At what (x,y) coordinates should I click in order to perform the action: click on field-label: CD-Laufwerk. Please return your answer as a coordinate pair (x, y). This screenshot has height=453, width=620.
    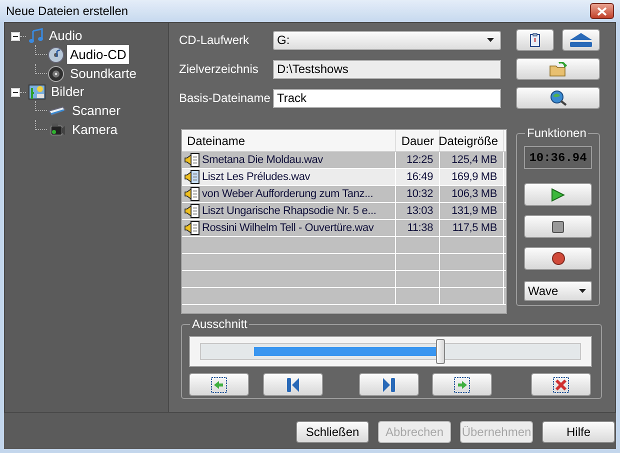
    Looking at the image, I should click on (214, 40).